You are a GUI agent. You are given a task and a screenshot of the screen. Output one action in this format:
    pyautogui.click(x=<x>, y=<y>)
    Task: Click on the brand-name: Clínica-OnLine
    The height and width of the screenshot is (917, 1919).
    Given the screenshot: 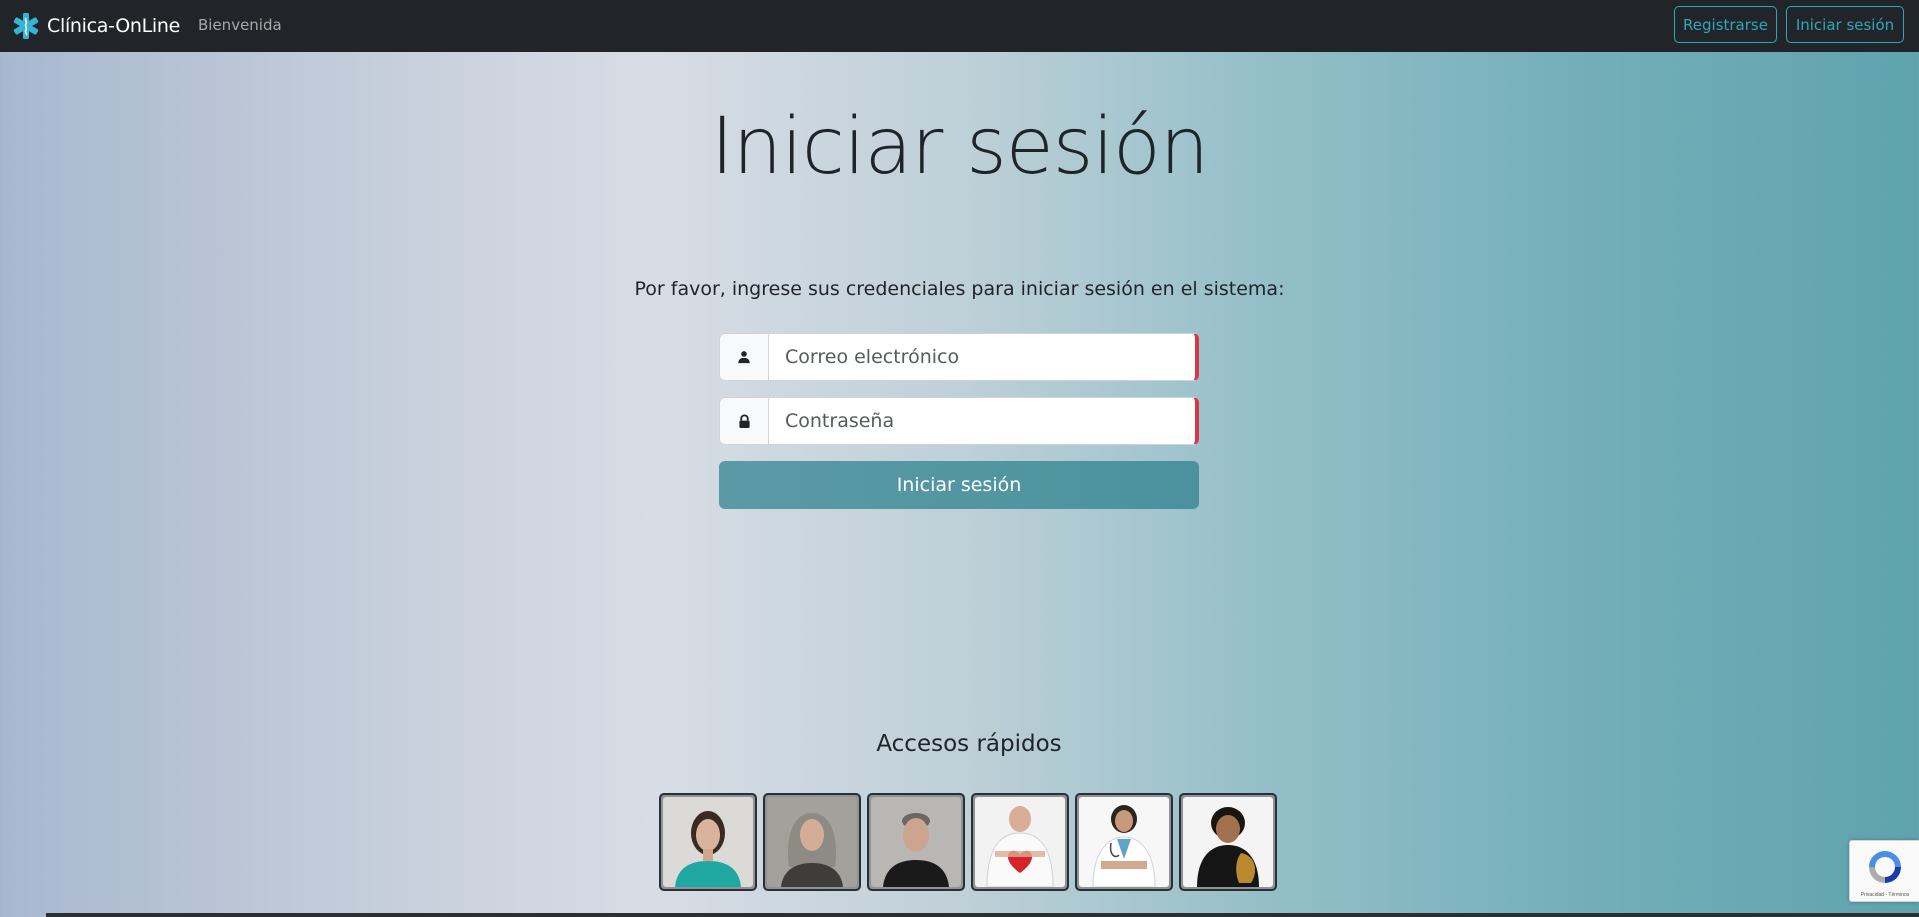 What is the action you would take?
    pyautogui.click(x=114, y=26)
    